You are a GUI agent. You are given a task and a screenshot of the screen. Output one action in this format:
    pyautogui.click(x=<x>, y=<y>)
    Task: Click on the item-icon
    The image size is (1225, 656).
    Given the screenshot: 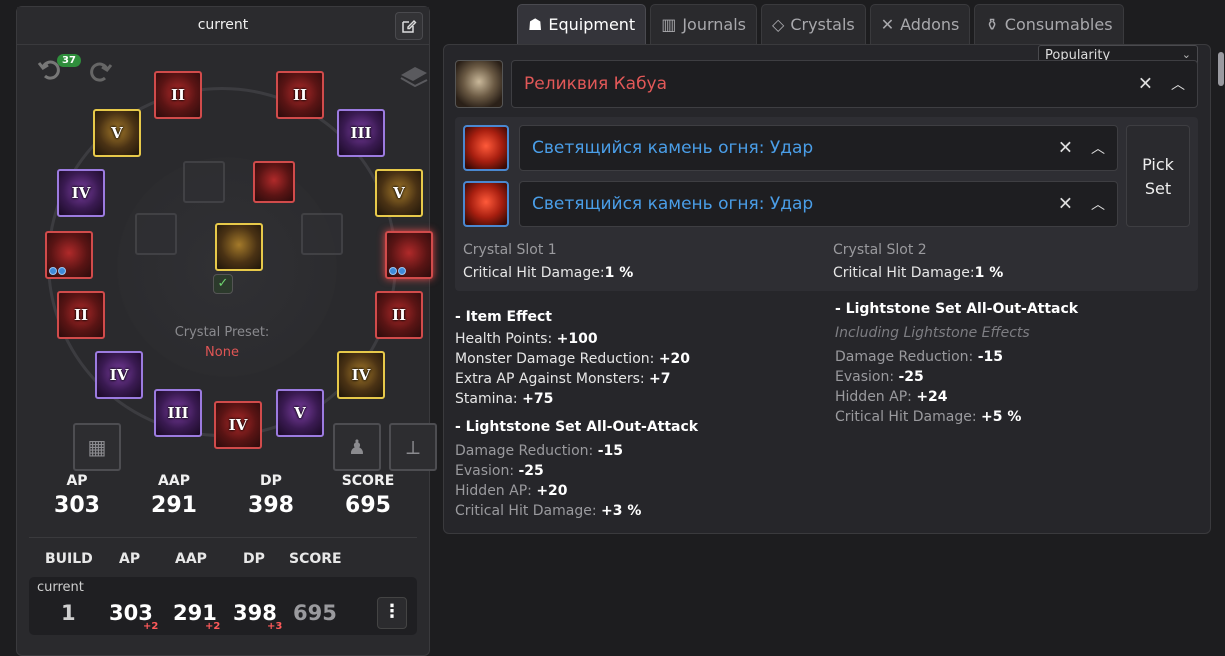 What is the action you would take?
    pyautogui.click(x=479, y=84)
    